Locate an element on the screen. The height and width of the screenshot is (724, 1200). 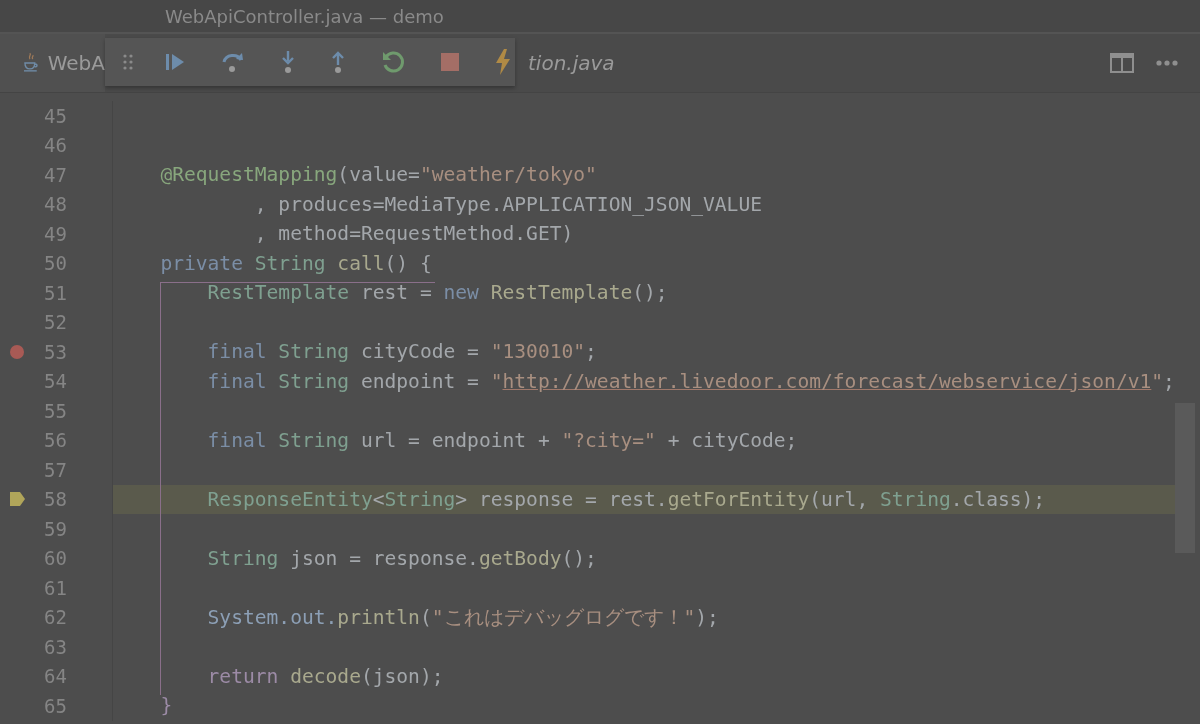
line-number: 49 is located at coordinates (55, 233).